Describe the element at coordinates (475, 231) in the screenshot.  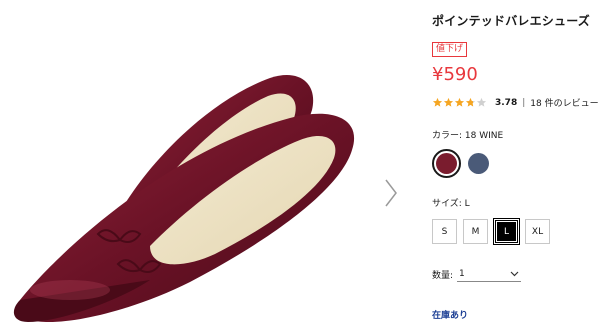
I see `size-option-m: M` at that location.